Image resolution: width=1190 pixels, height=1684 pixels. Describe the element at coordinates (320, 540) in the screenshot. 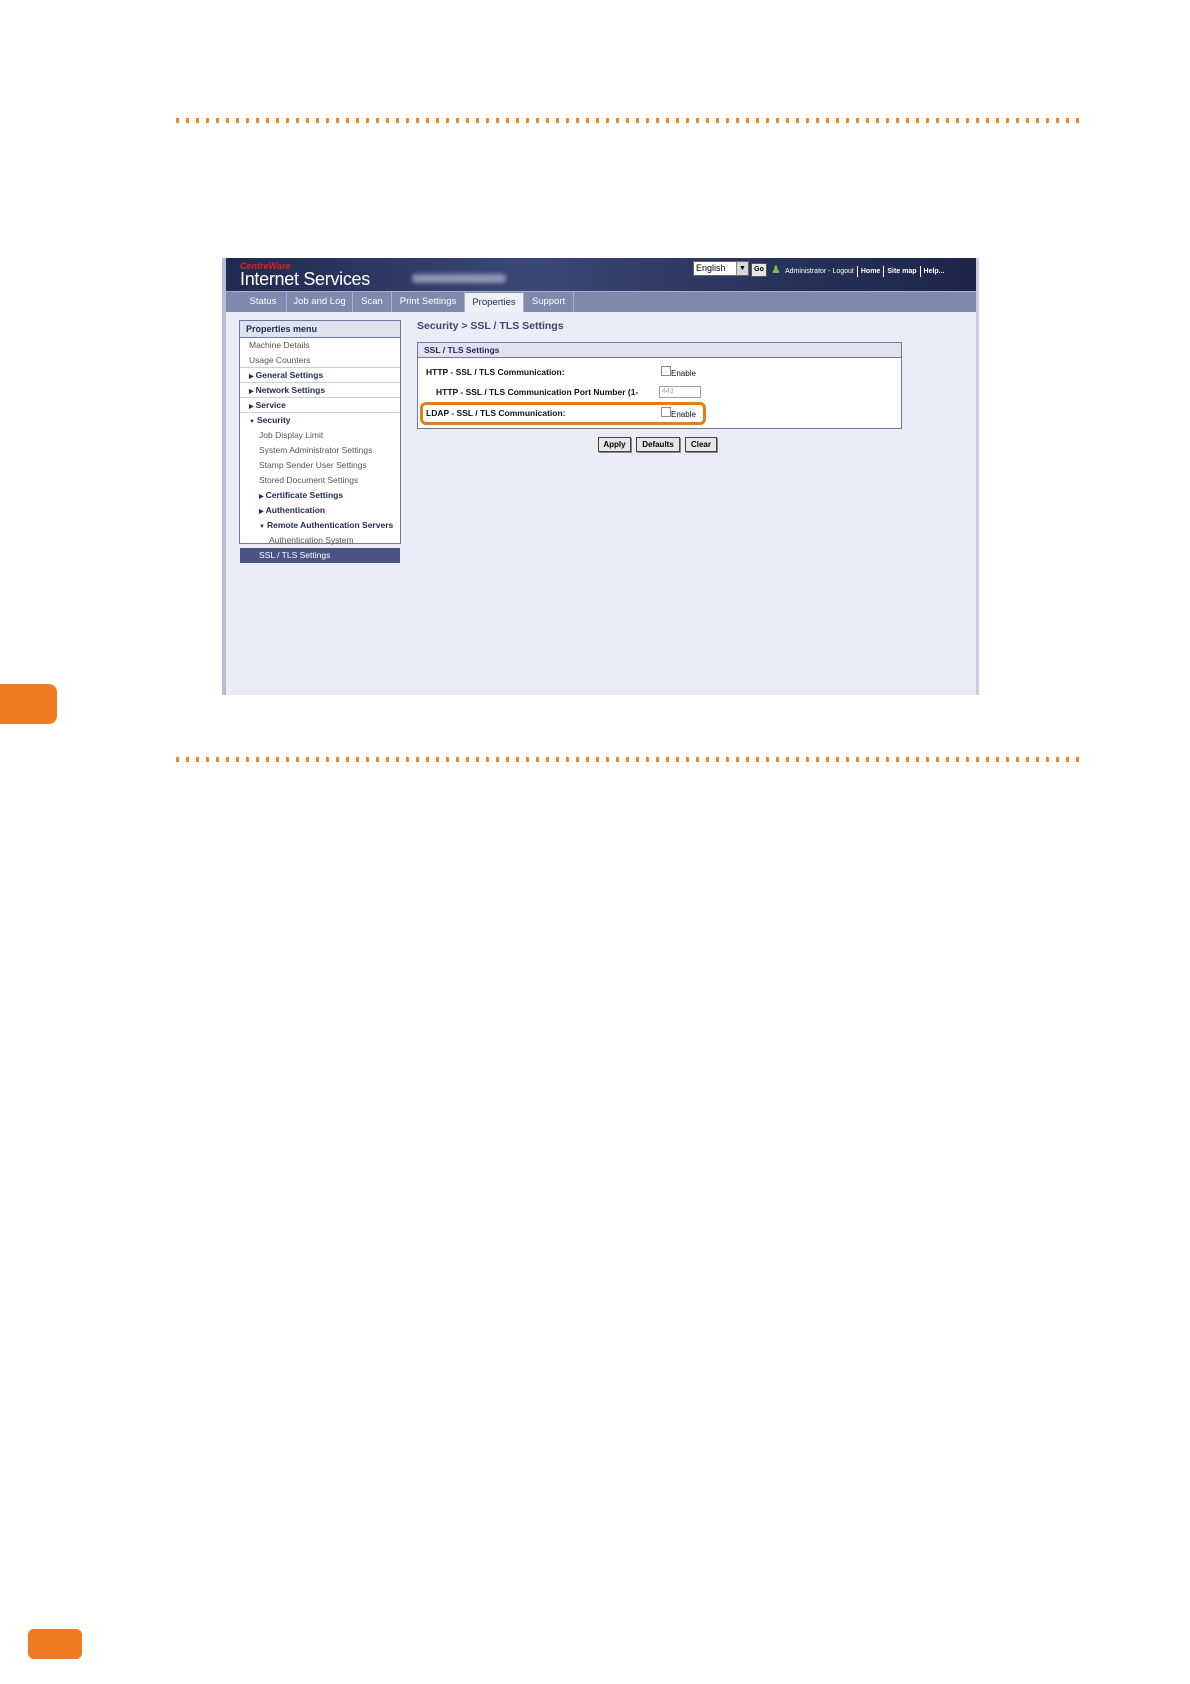

I see `menu-item-authentication-system: Authentication System` at that location.